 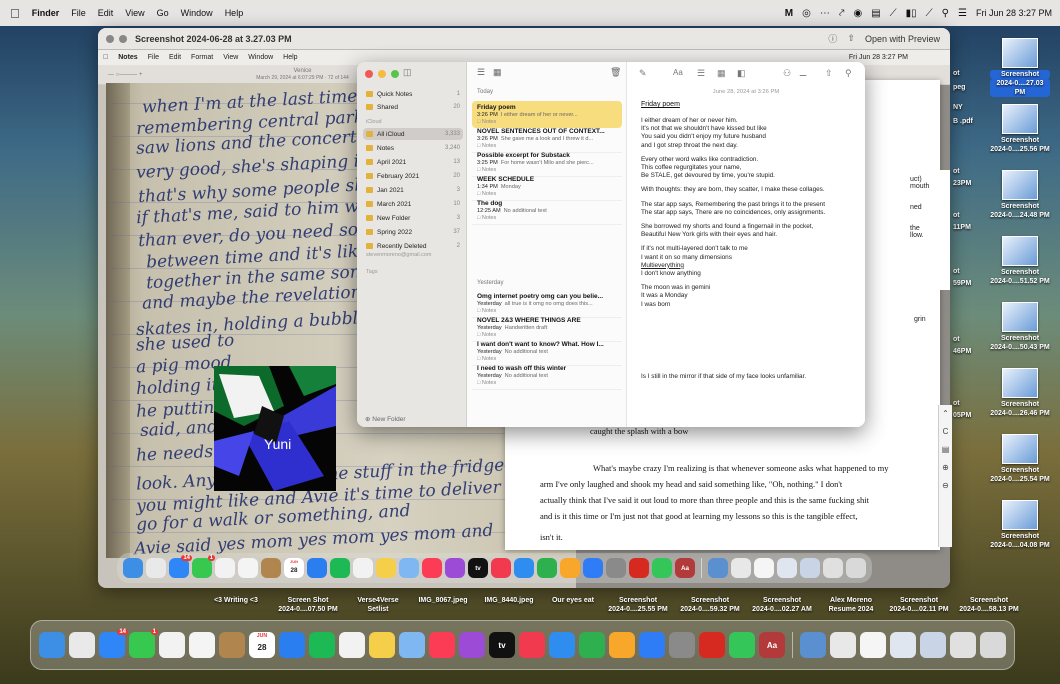 I want to click on trash-icon, so click(x=993, y=645).